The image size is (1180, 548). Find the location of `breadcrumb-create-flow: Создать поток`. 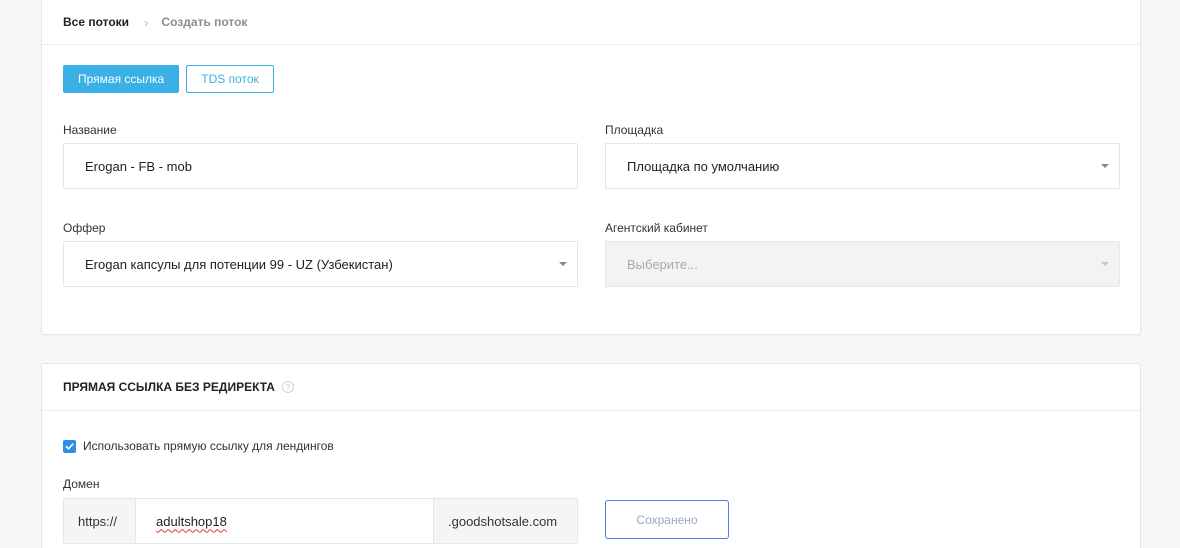

breadcrumb-create-flow: Создать поток is located at coordinates (204, 22).